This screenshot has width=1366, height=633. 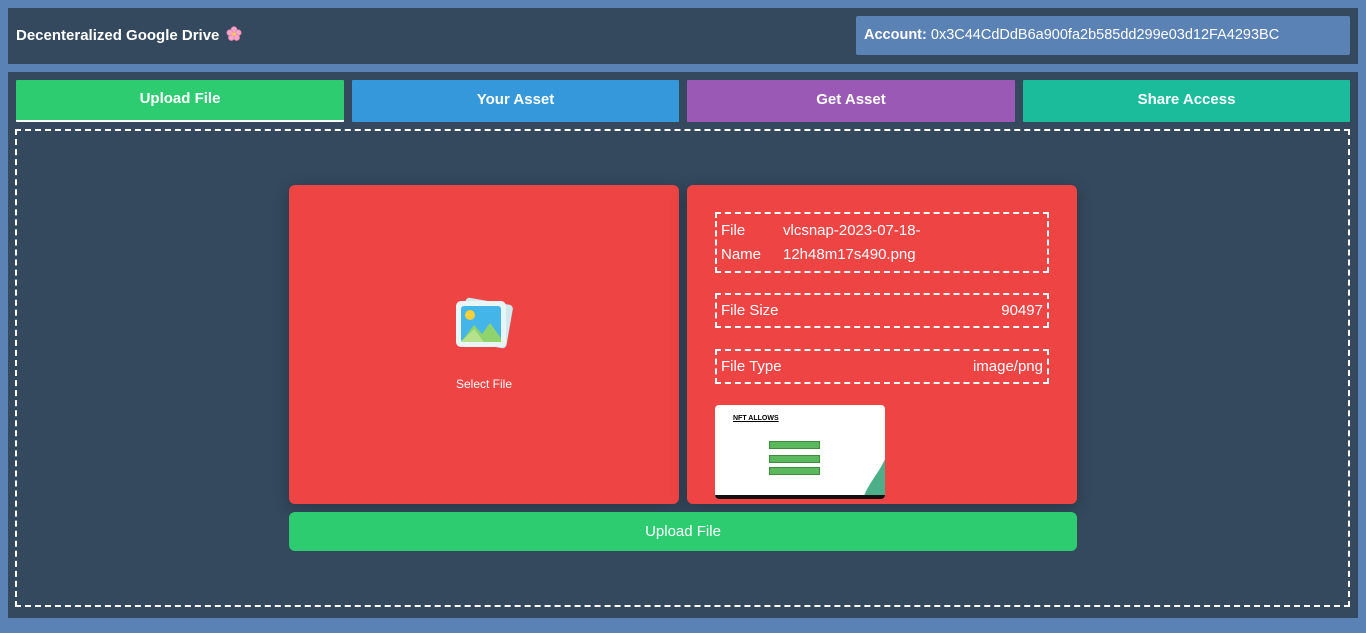 I want to click on tab-your-asset: Your Asset, so click(x=515, y=101).